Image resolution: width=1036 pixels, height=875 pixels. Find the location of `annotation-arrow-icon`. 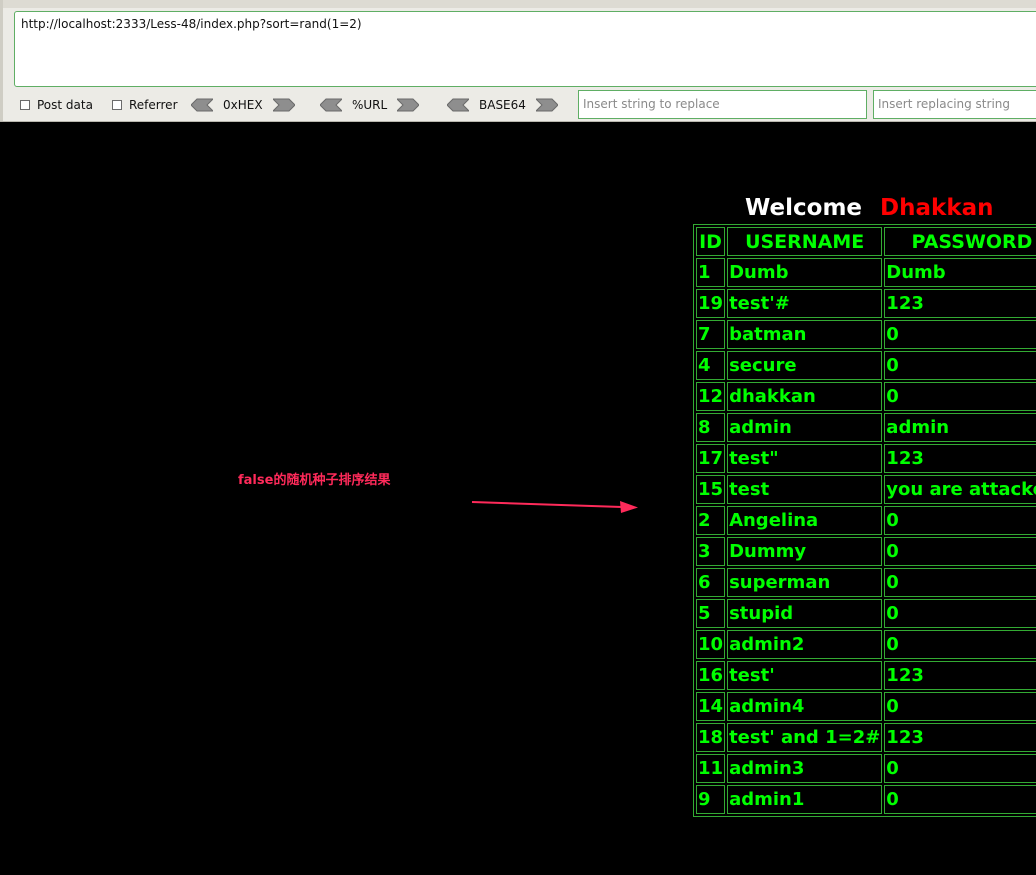

annotation-arrow-icon is located at coordinates (554, 507).